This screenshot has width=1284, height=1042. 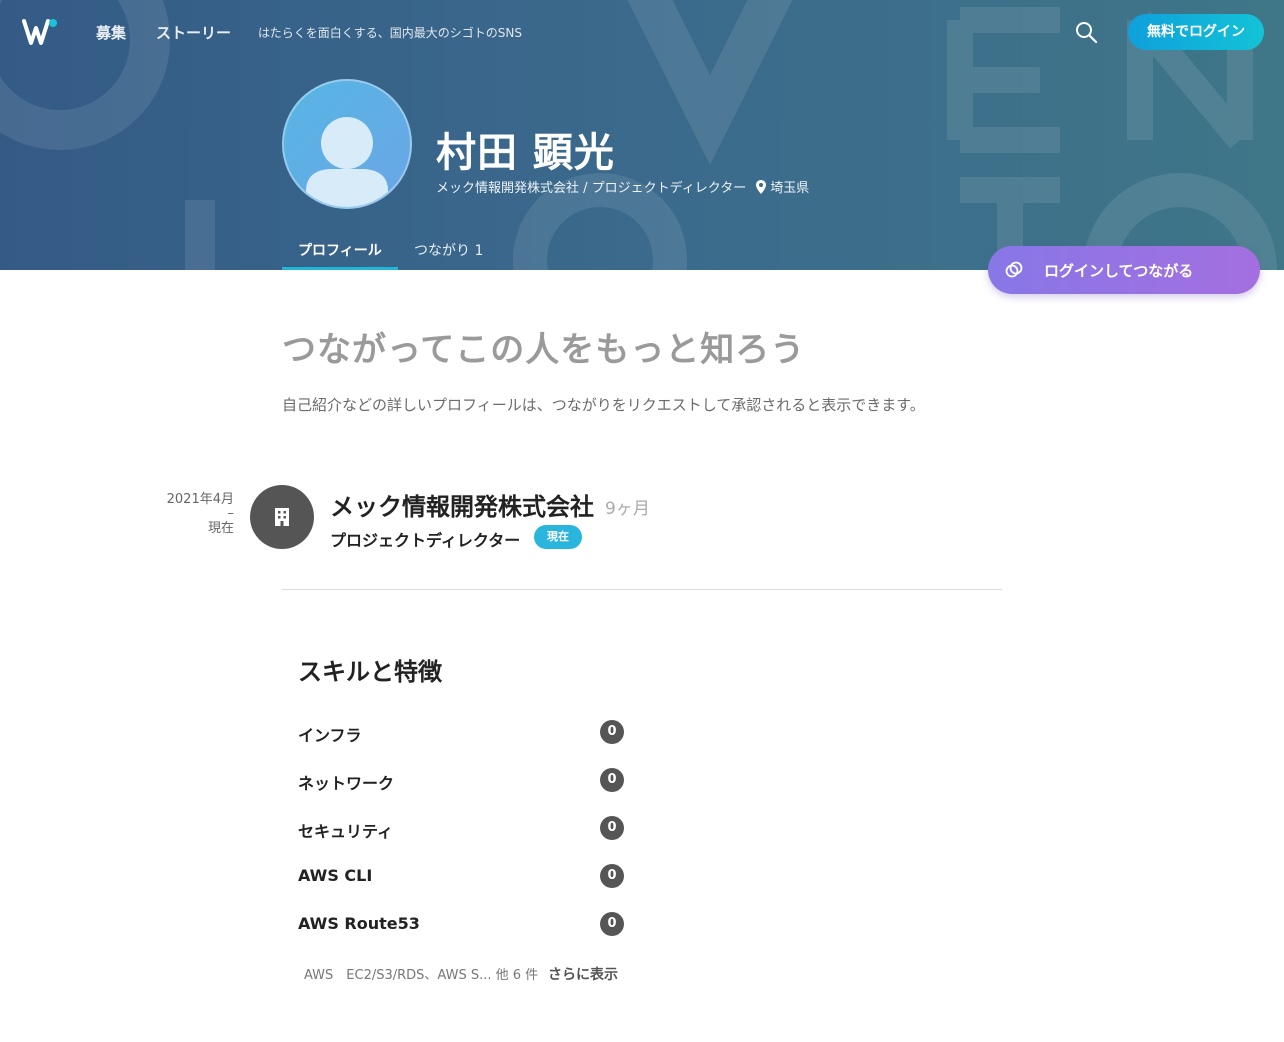 What do you see at coordinates (340, 268) in the screenshot?
I see `active-tab-indicator` at bounding box center [340, 268].